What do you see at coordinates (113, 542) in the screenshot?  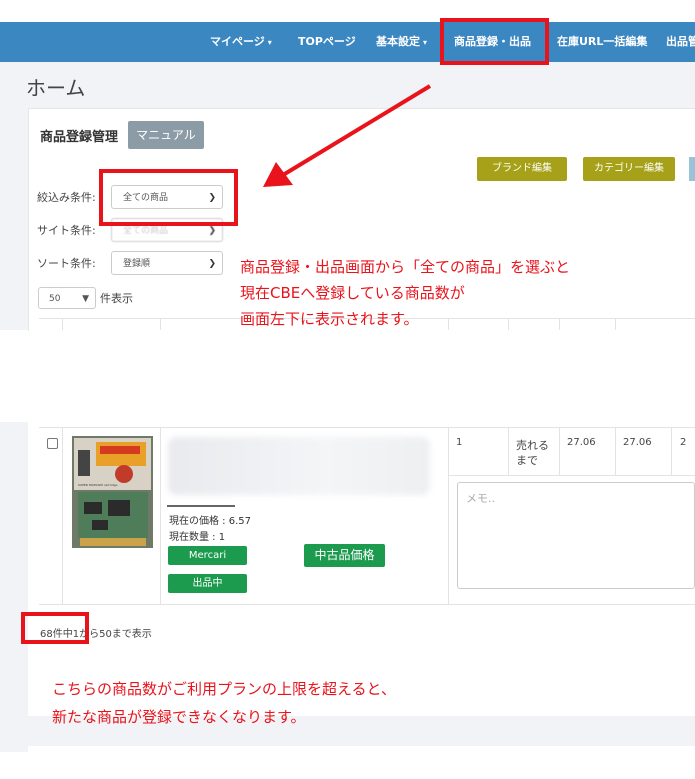 I see `edge-connector` at bounding box center [113, 542].